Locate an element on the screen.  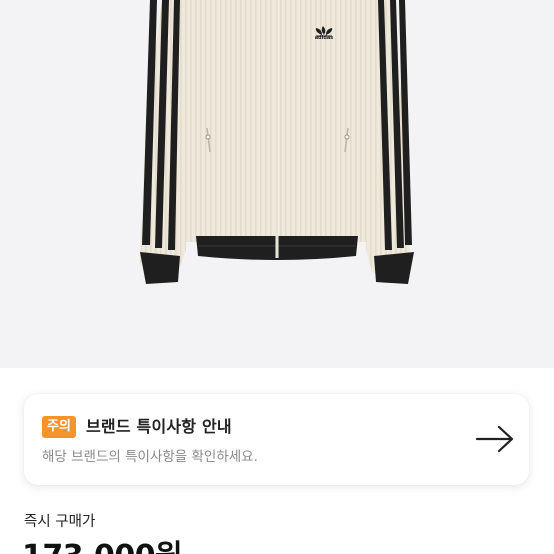
left-cuff is located at coordinates (160, 268).